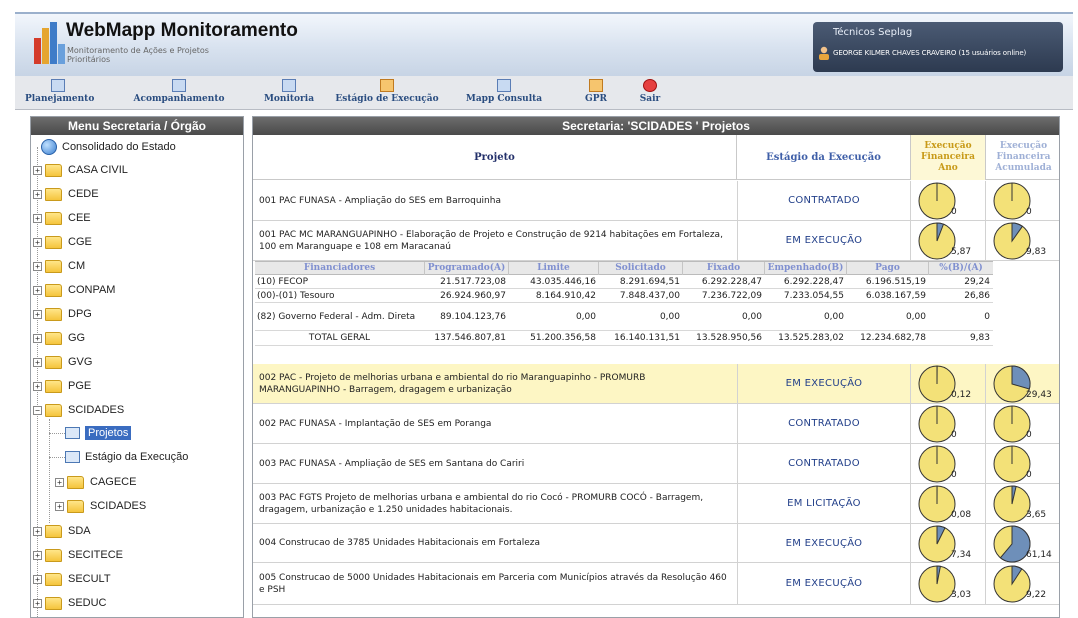 This screenshot has height=618, width=1078. Describe the element at coordinates (95, 482) in the screenshot. I see `tree-item-cagece: + CAGECE` at that location.